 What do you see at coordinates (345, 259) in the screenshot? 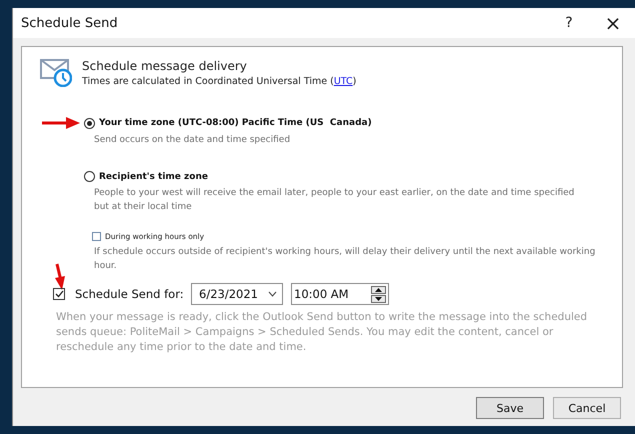
I see `option-description: If schedule occurs outside of recipient's working hours, will delay their delivery until the next available working hour.` at bounding box center [345, 259].